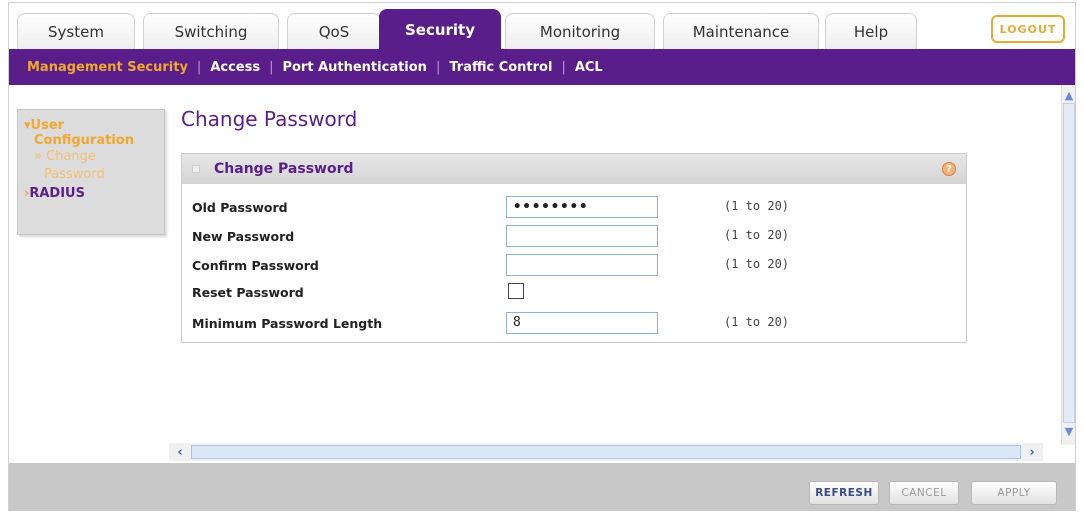 This screenshot has width=1084, height=517. I want to click on subnav-traffic-control: Traffic Control, so click(500, 67).